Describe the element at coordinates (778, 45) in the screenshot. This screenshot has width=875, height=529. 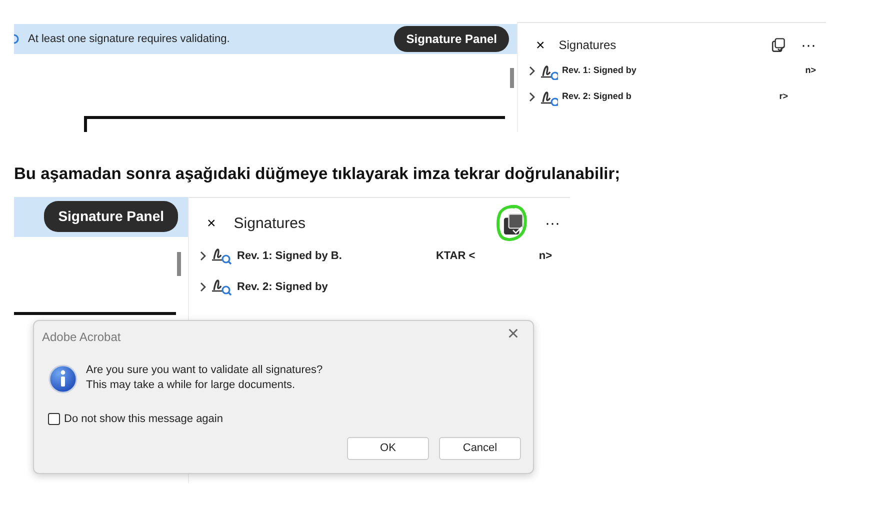
I see `validate-all-icon` at that location.